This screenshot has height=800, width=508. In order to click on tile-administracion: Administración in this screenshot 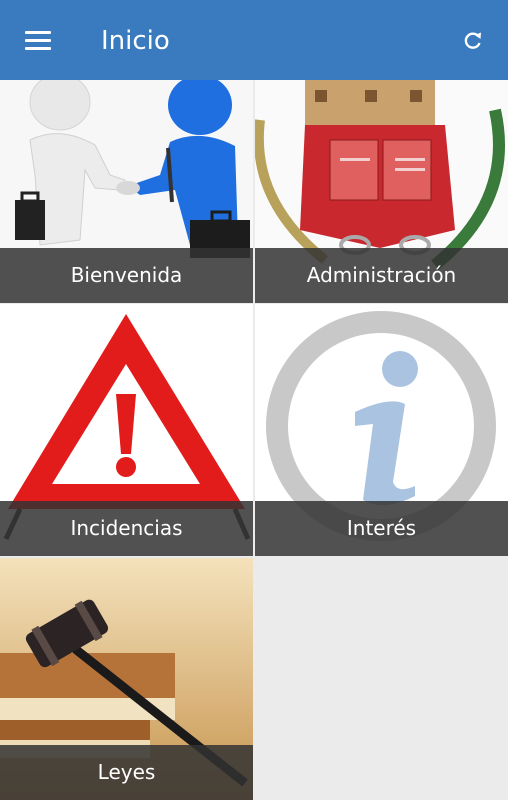, I will do `click(381, 191)`.